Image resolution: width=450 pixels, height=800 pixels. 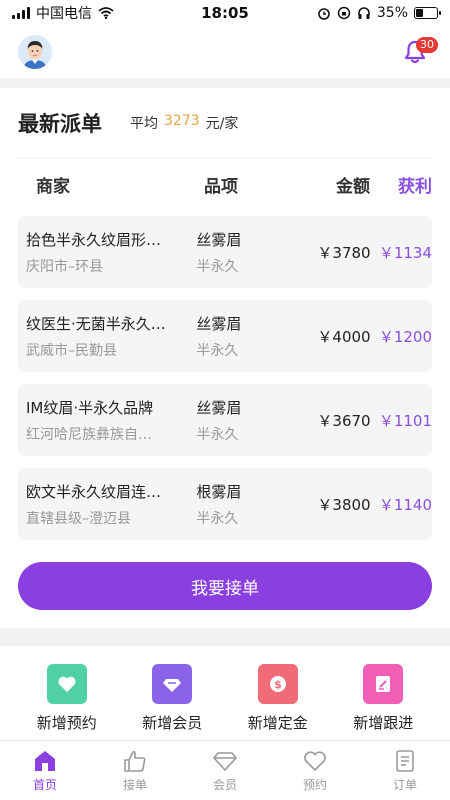 I want to click on carrier-label: 中国电信, so click(x=64, y=14).